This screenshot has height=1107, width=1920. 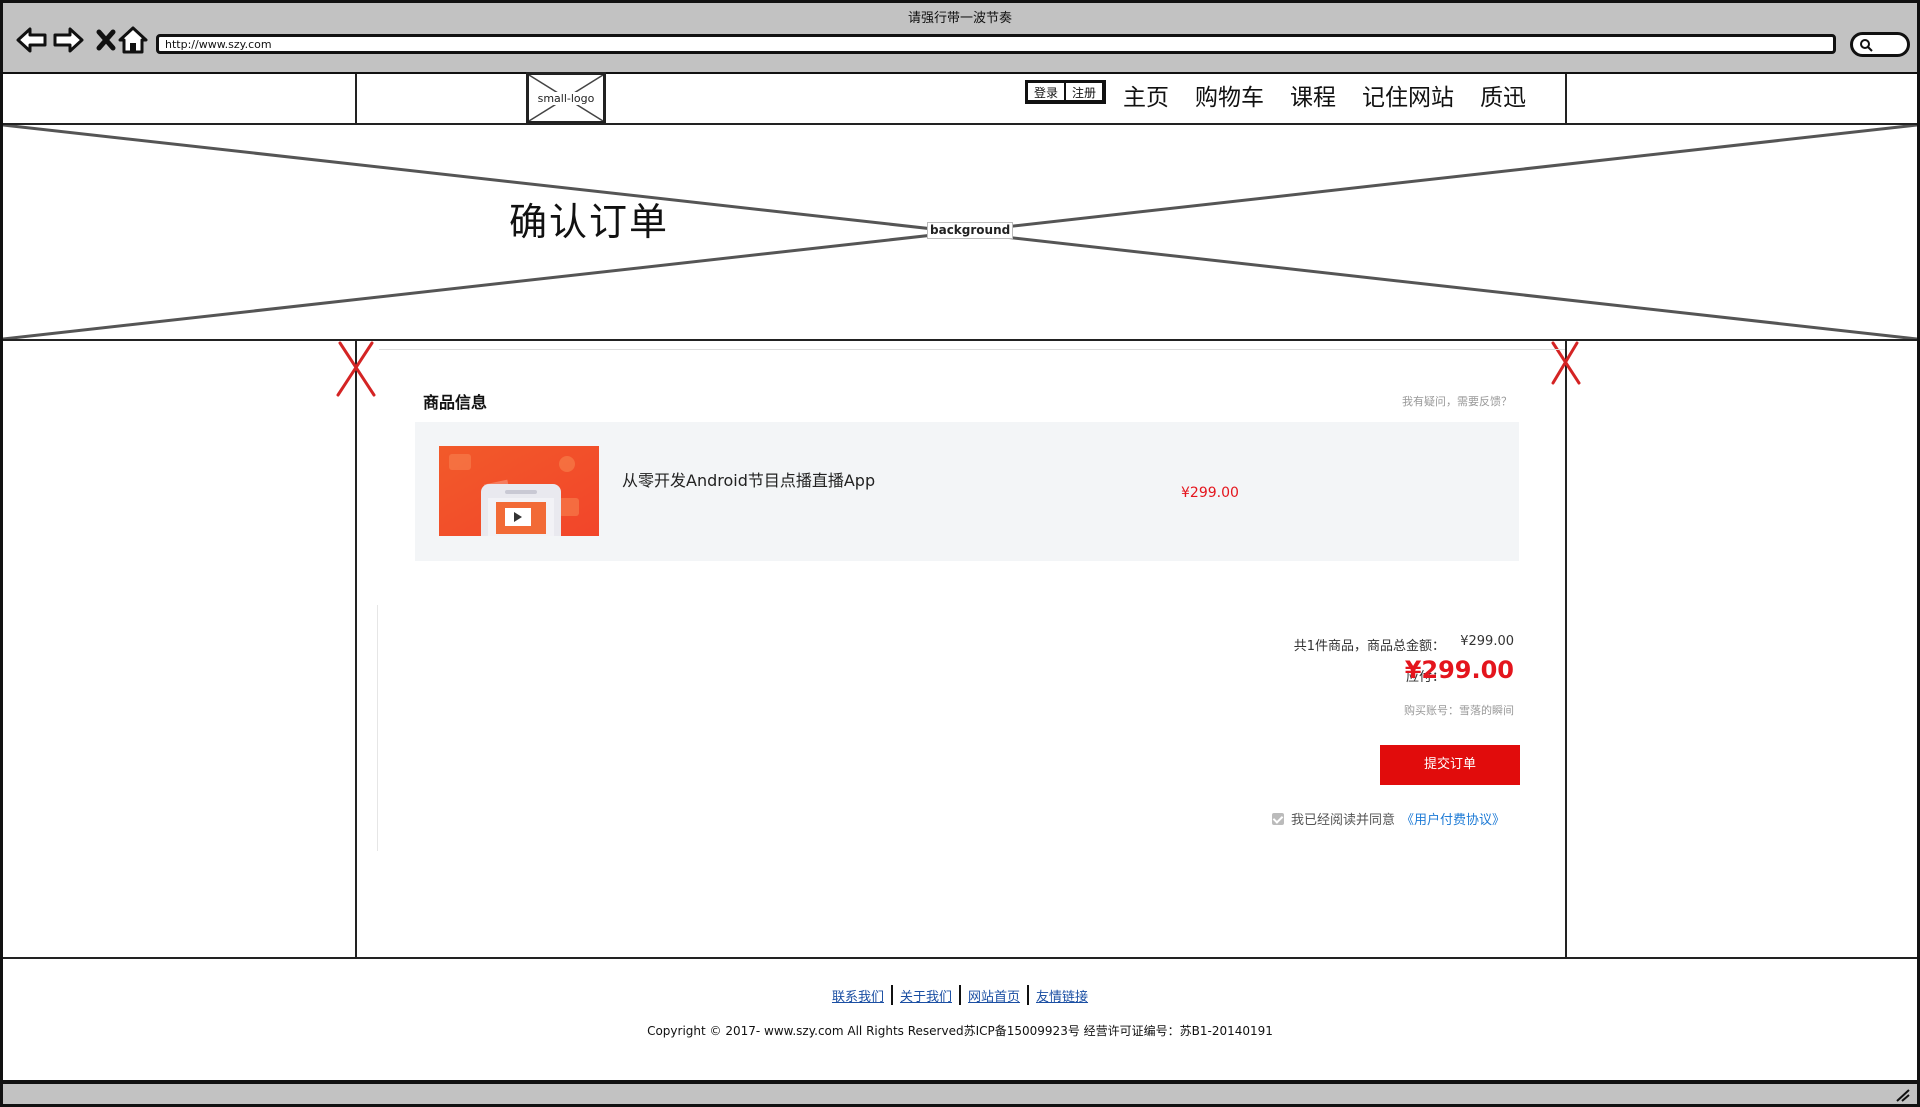 What do you see at coordinates (1487, 641) in the screenshot?
I see `total-value: ¥299.00` at bounding box center [1487, 641].